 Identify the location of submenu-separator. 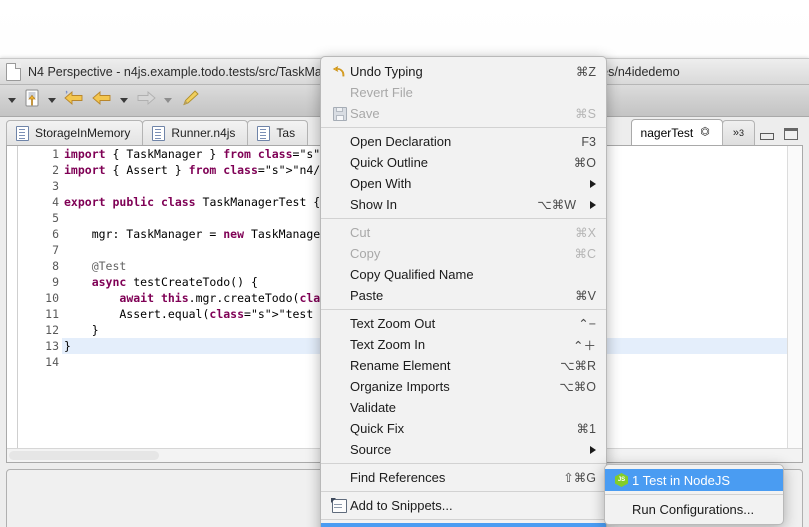
(694, 494).